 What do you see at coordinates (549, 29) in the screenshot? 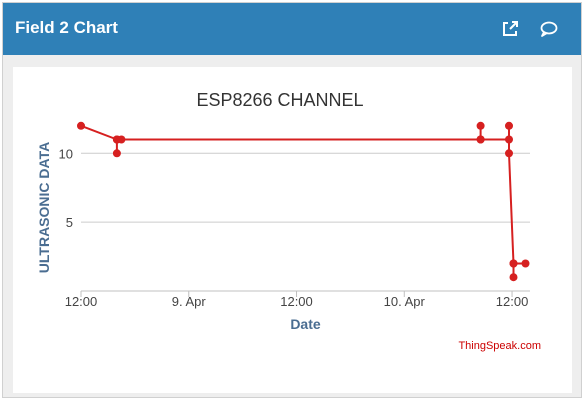
I see `comment-icon` at bounding box center [549, 29].